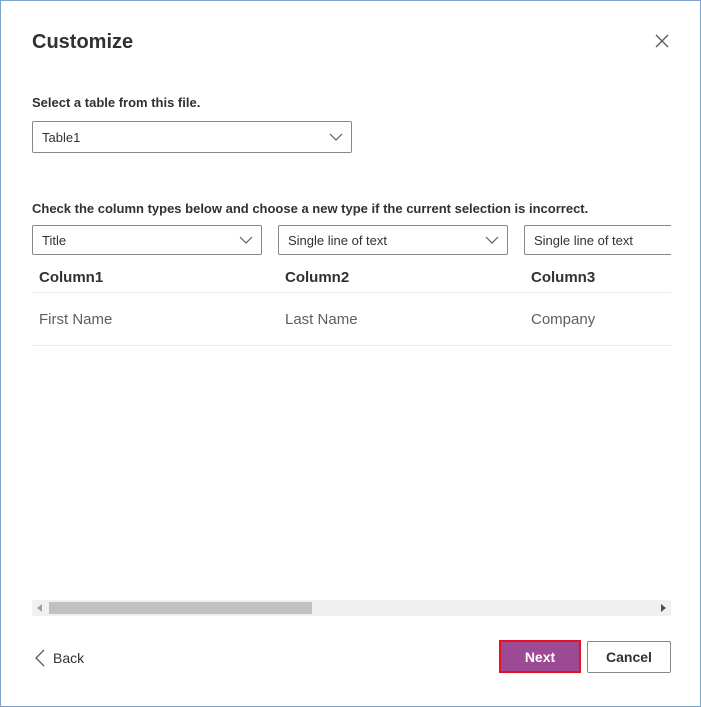  Describe the element at coordinates (351, 608) in the screenshot. I see `horizontal-scrollbar` at that location.